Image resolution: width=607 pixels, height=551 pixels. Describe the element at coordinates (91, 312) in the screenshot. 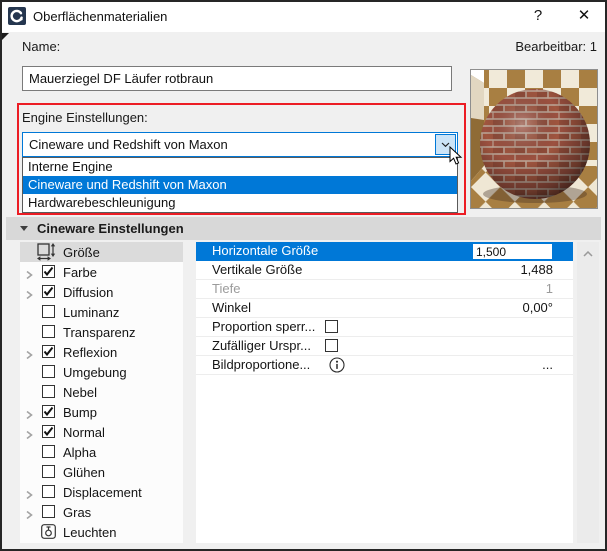

I see `tree-item-label: Luminanz` at that location.